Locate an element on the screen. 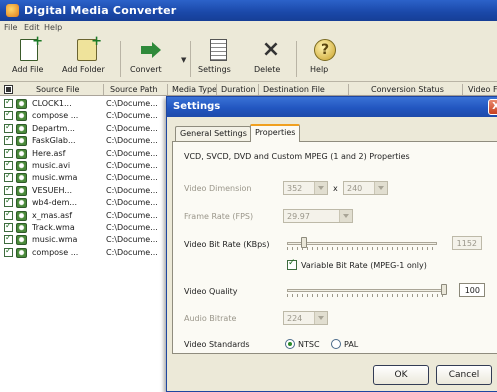  col-duration: Duration is located at coordinates (238, 89).